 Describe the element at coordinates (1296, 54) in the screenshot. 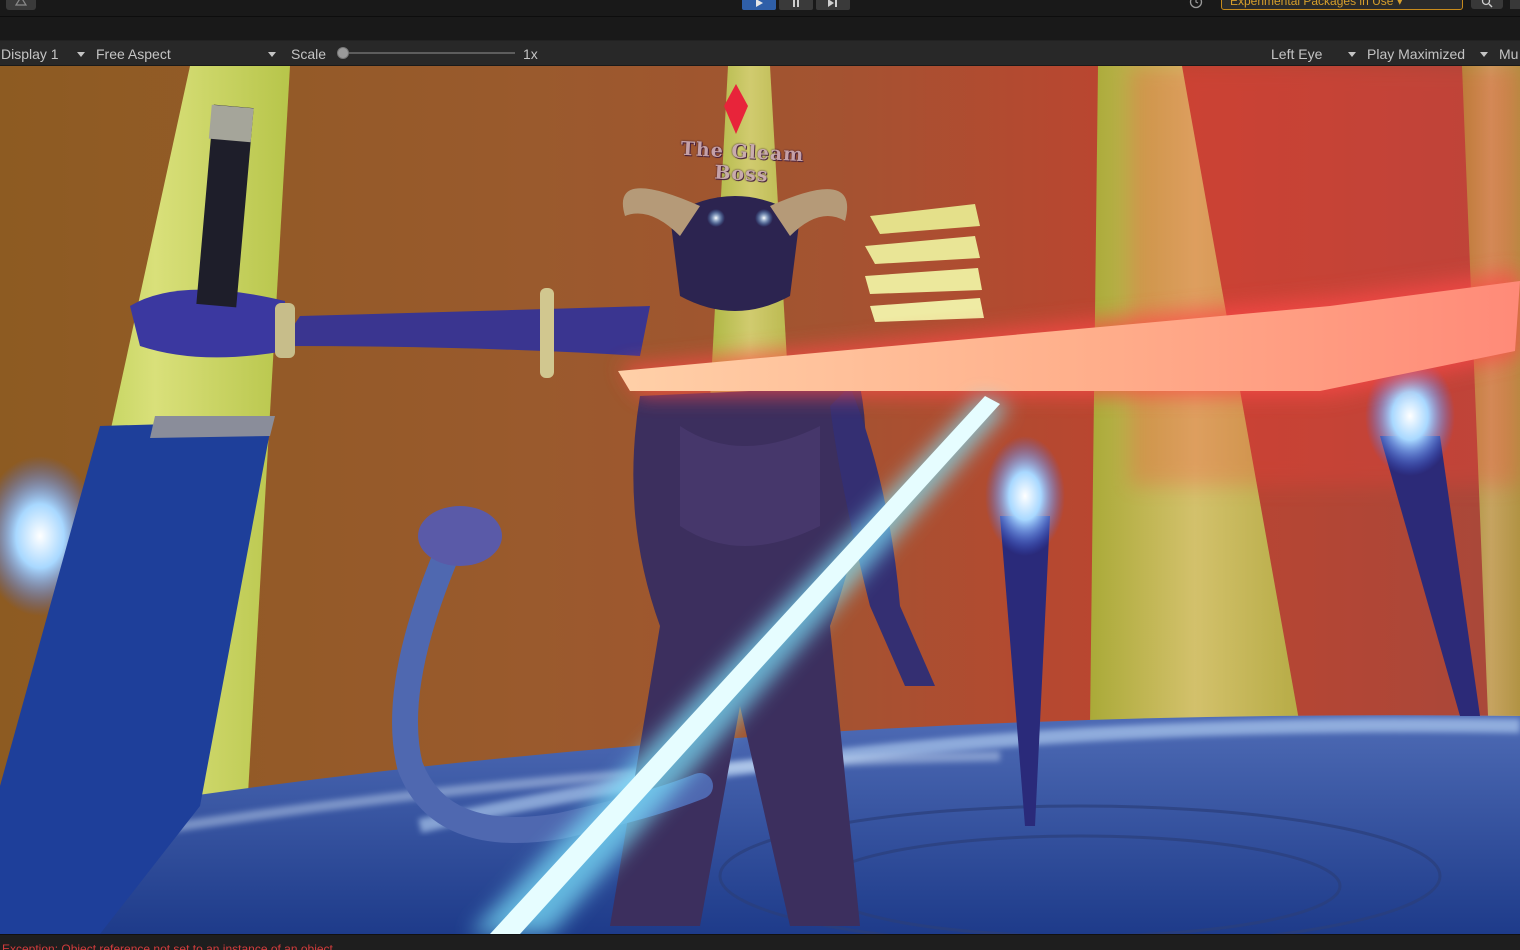

I see `eye-dropdown: Left Eye` at that location.